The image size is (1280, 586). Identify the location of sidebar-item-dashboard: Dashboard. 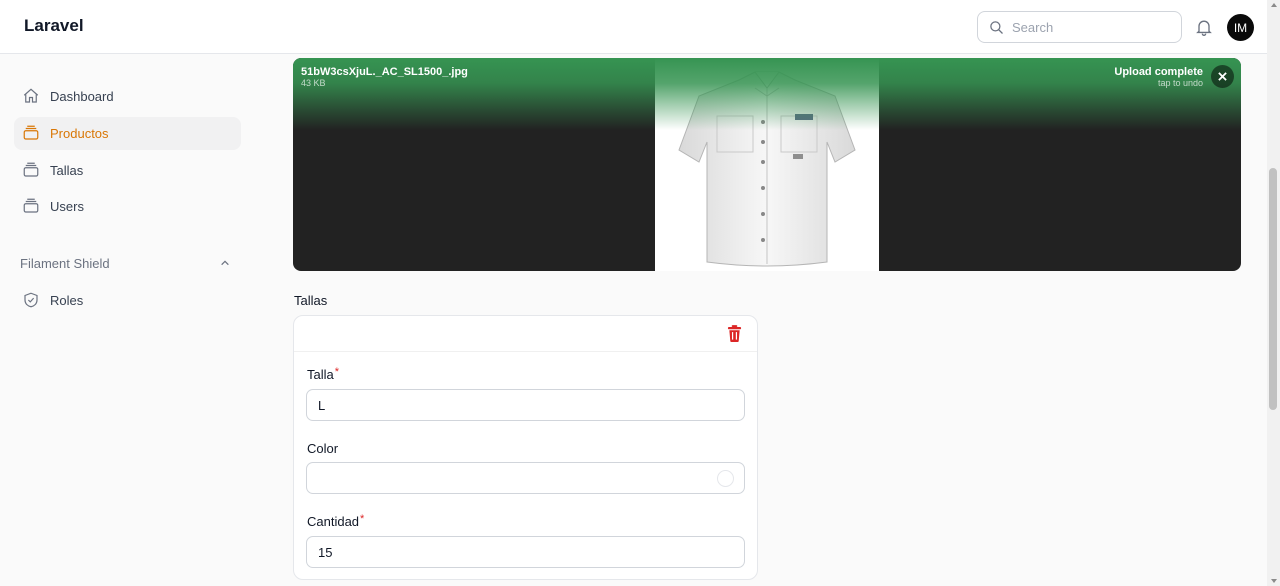
(127, 96).